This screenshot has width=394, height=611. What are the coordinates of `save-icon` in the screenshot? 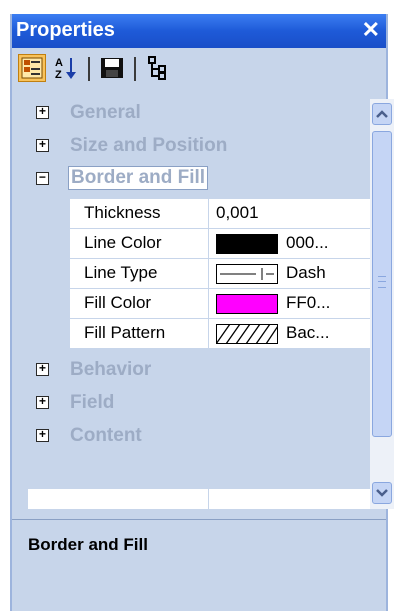 It's located at (112, 68).